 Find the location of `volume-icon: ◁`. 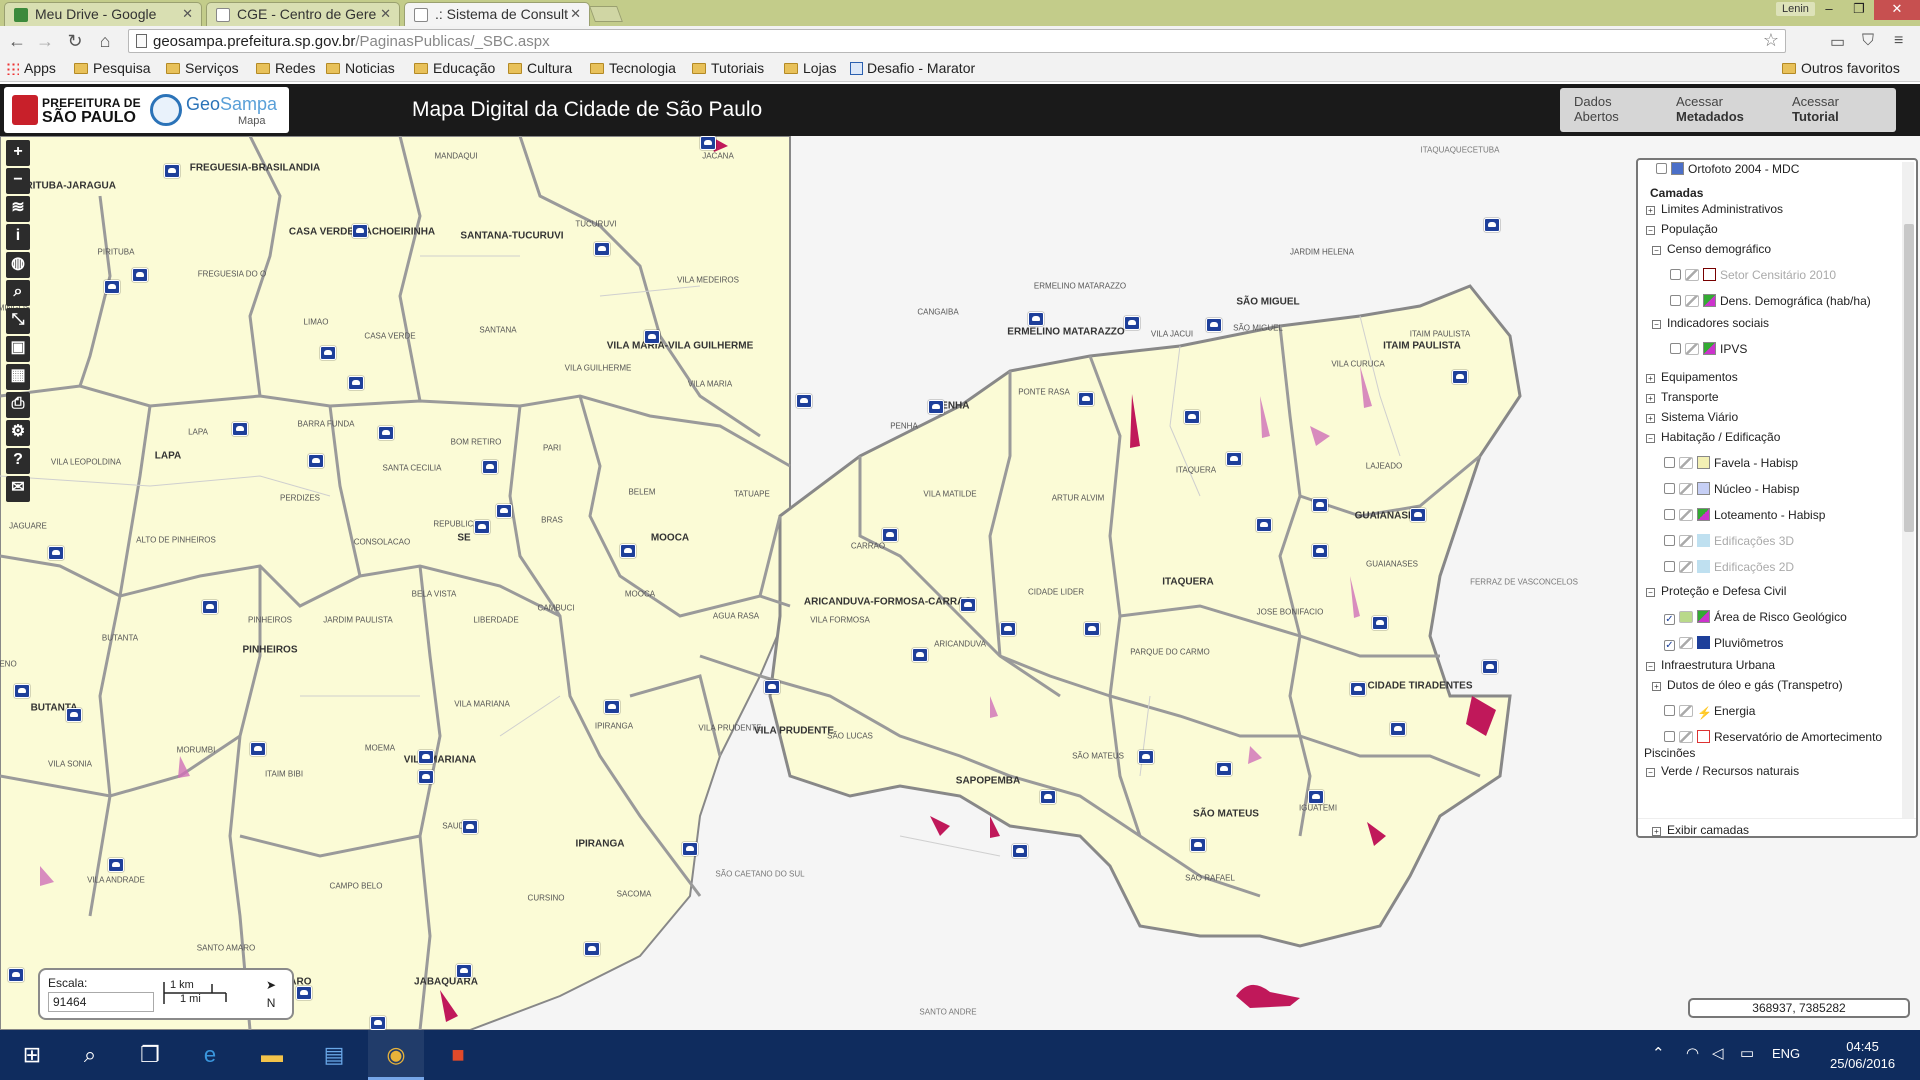

volume-icon: ◁ is located at coordinates (1718, 1053).